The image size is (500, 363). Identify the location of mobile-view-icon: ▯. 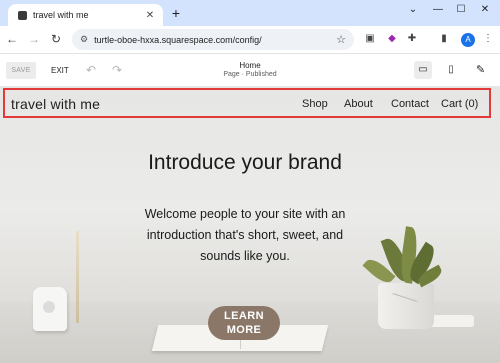
(451, 70).